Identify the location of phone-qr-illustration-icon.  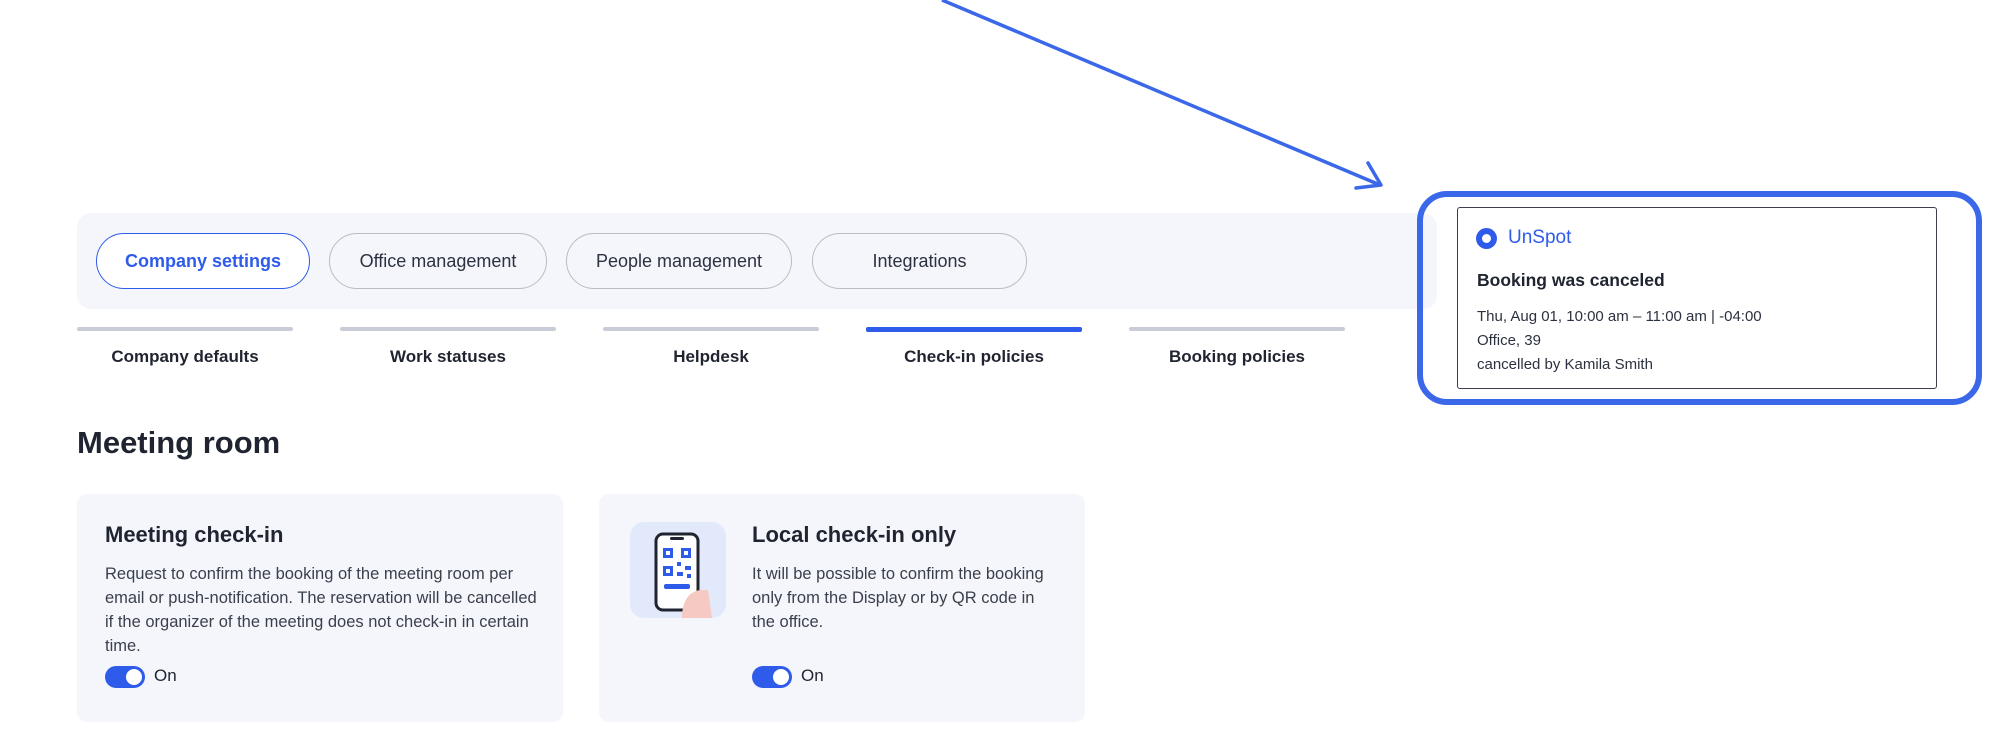
(678, 570).